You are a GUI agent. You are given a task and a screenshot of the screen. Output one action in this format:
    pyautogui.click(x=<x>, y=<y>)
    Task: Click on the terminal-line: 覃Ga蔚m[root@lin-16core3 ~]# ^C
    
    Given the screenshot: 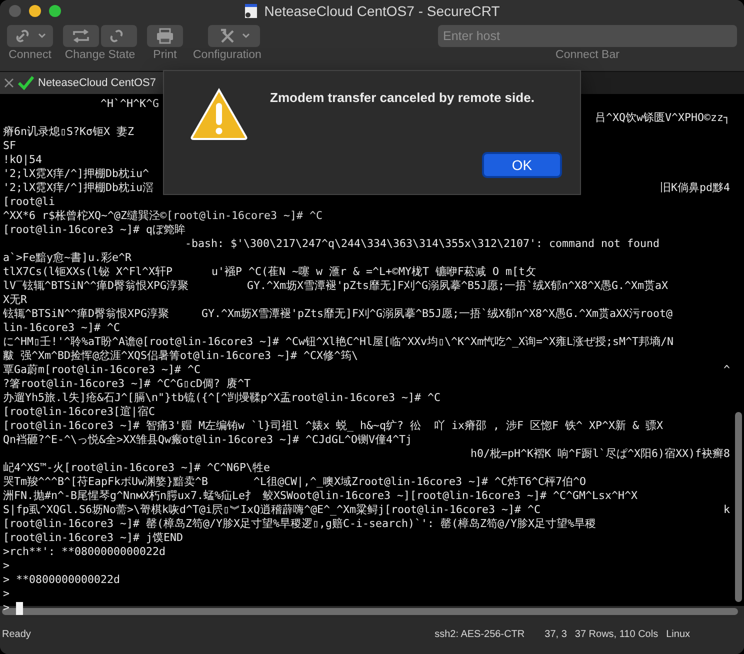 What is the action you would take?
    pyautogui.click(x=102, y=370)
    